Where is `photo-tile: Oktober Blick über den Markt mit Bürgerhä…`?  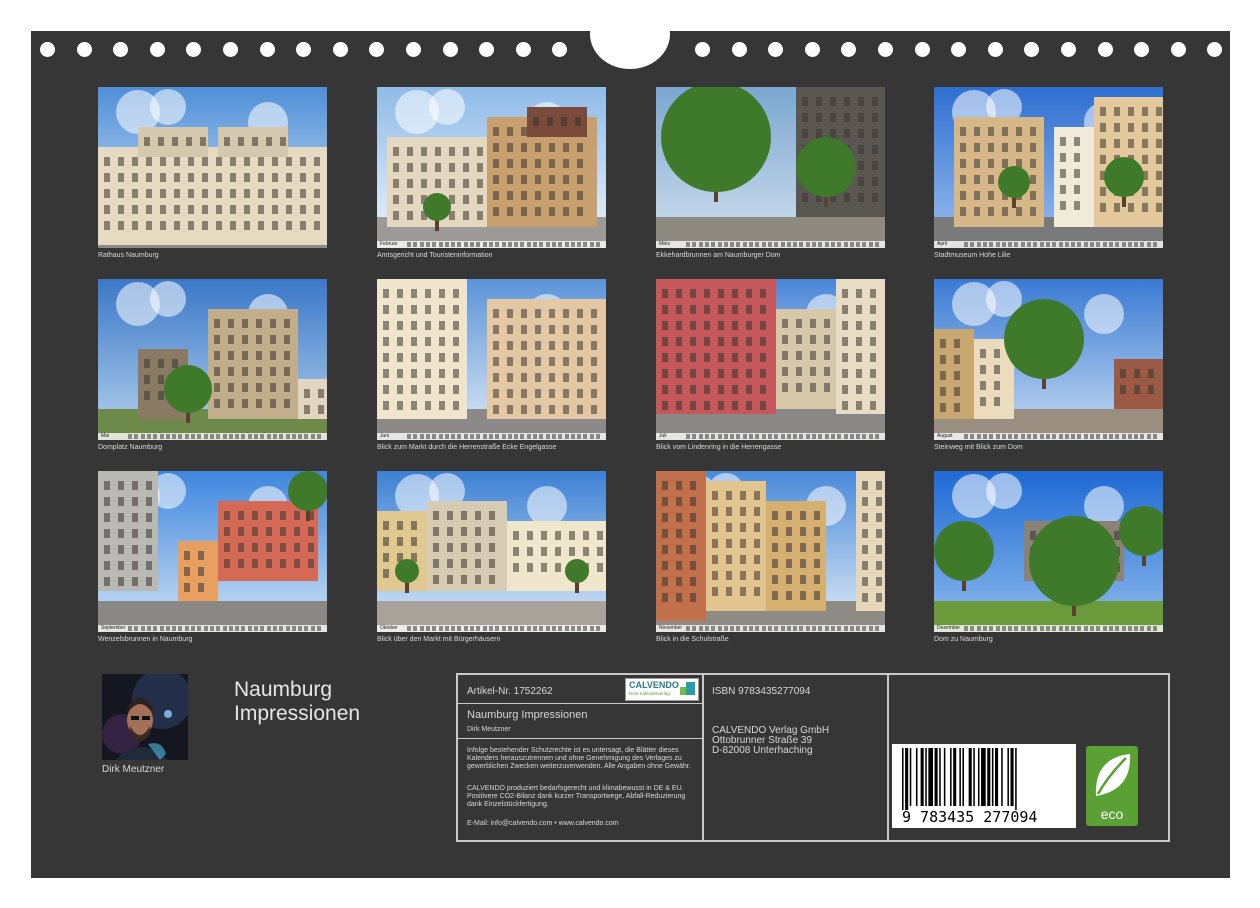 photo-tile: Oktober Blick über den Markt mit Bürgerhä… is located at coordinates (491, 557).